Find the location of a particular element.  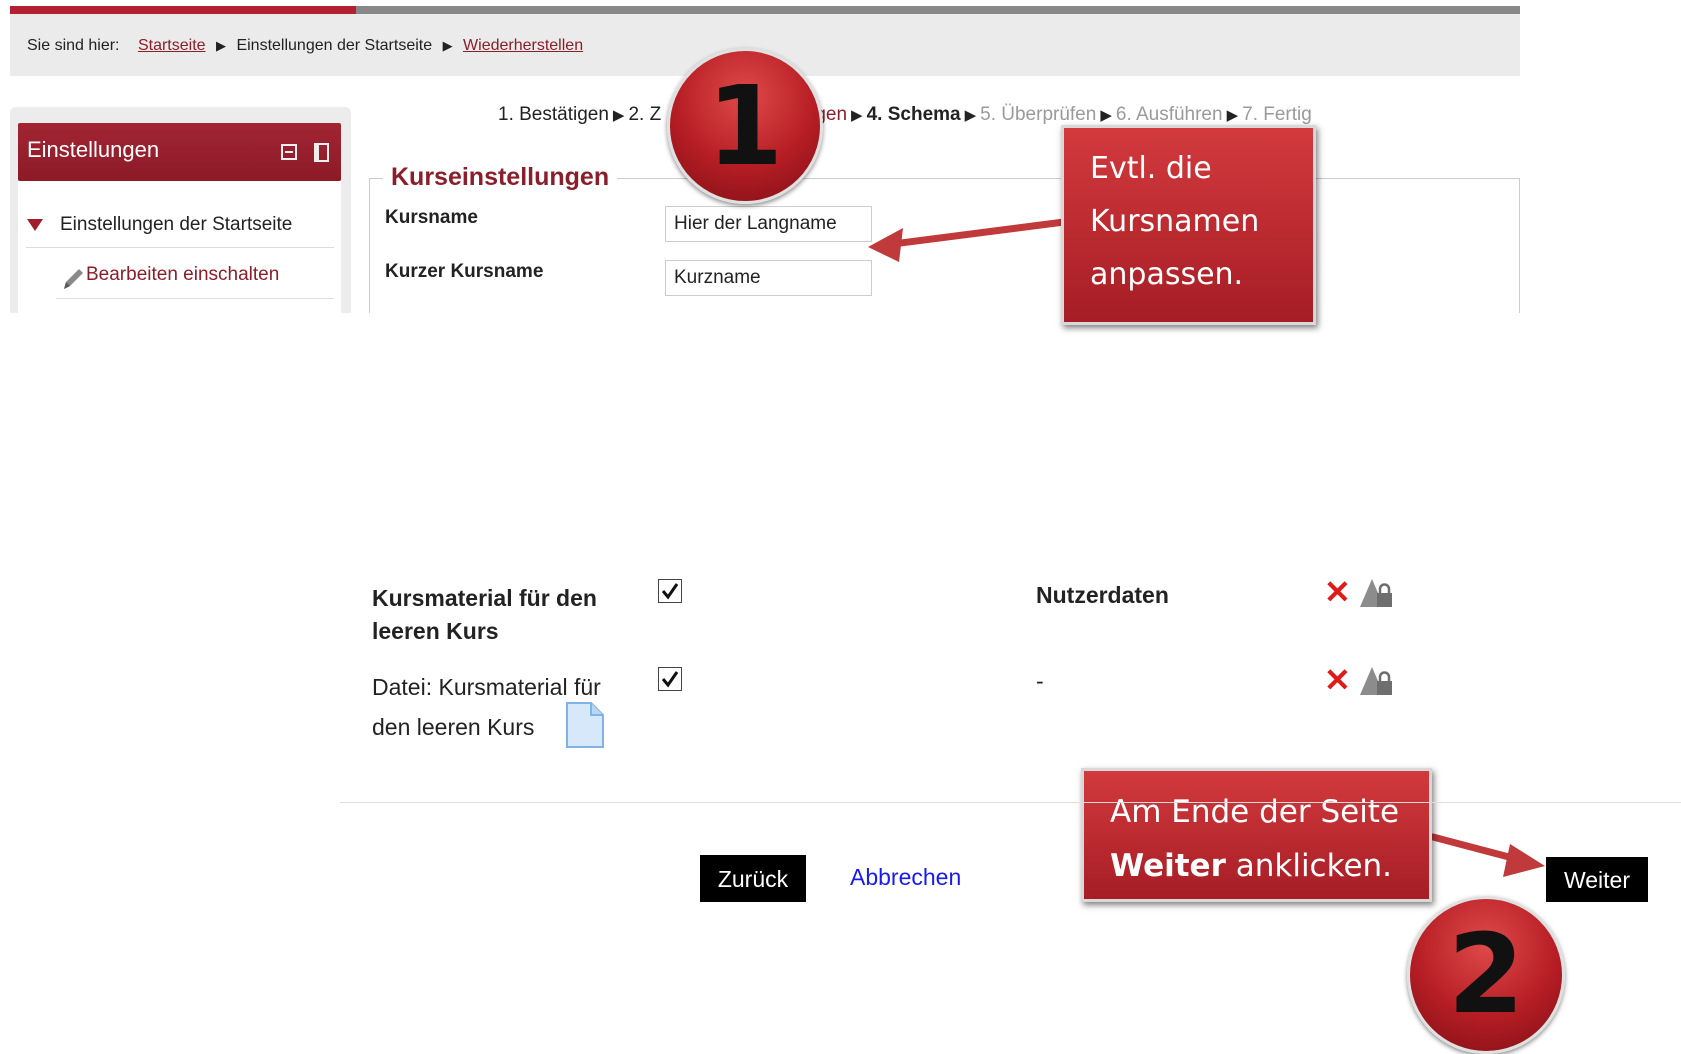

callout-line: anpassen. is located at coordinates (1167, 274).